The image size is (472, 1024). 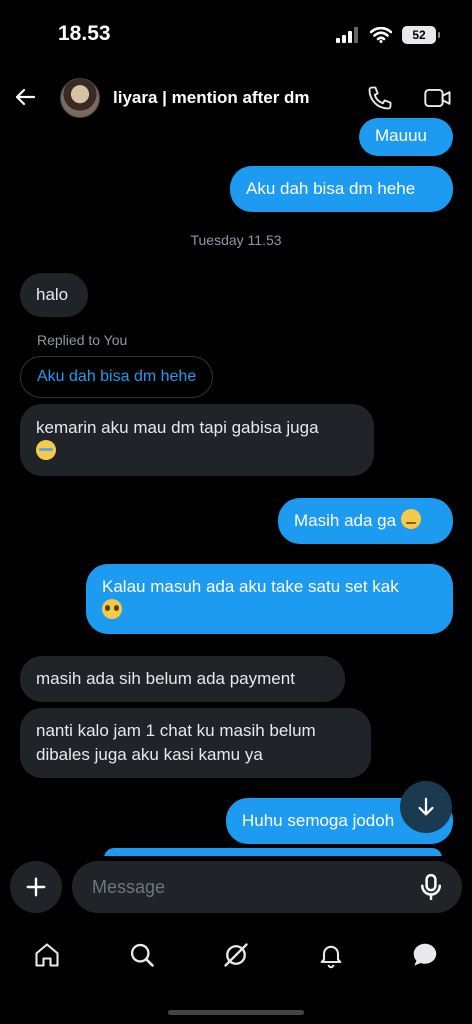 I want to click on home-indicator, so click(x=236, y=1012).